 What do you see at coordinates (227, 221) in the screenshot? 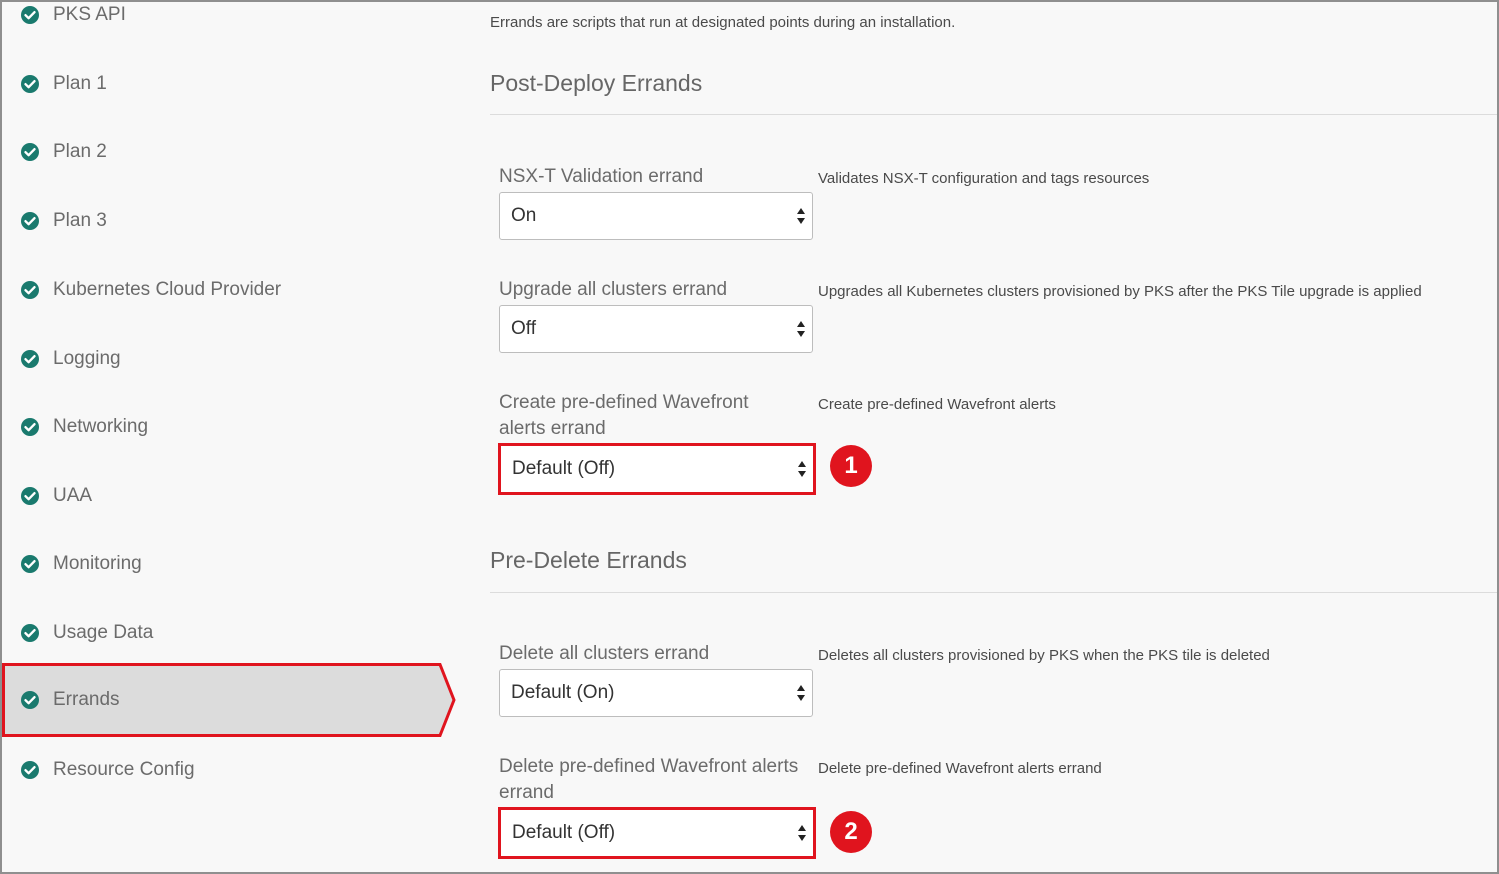
I see `sidebar-item-plan-3: Plan 3` at bounding box center [227, 221].